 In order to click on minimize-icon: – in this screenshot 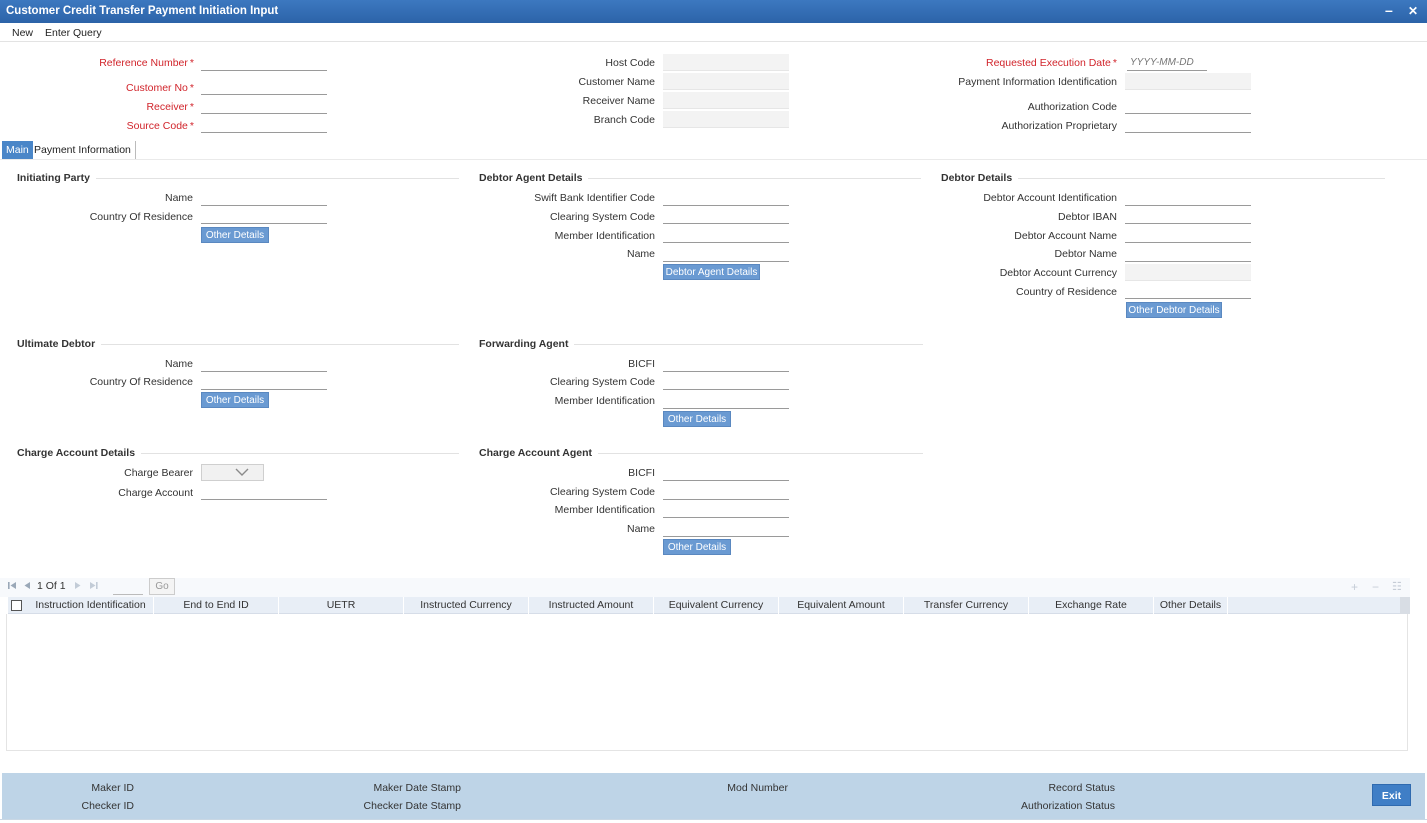, I will do `click(1389, 10)`.